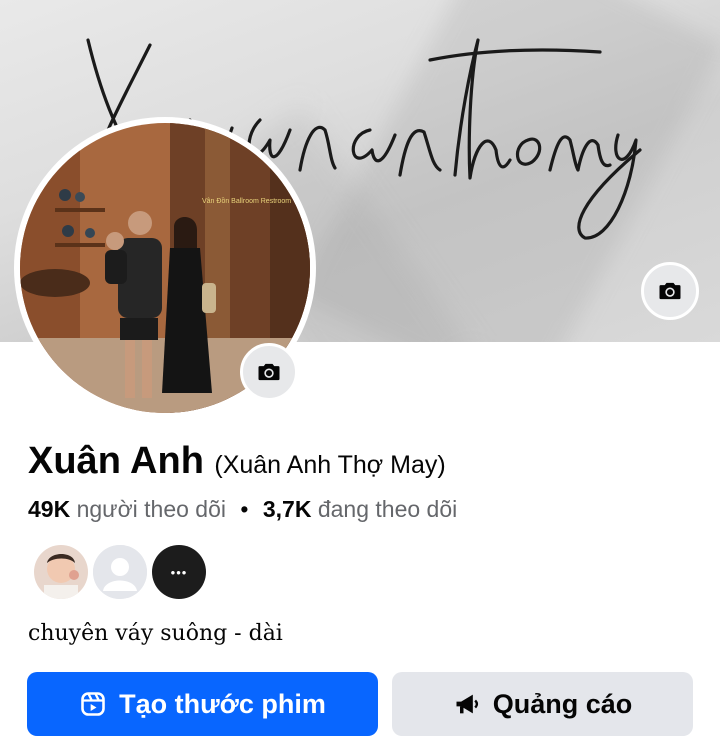 This screenshot has height=736, width=720. I want to click on profile-bio: chuyên váy suông - dài, so click(155, 633).